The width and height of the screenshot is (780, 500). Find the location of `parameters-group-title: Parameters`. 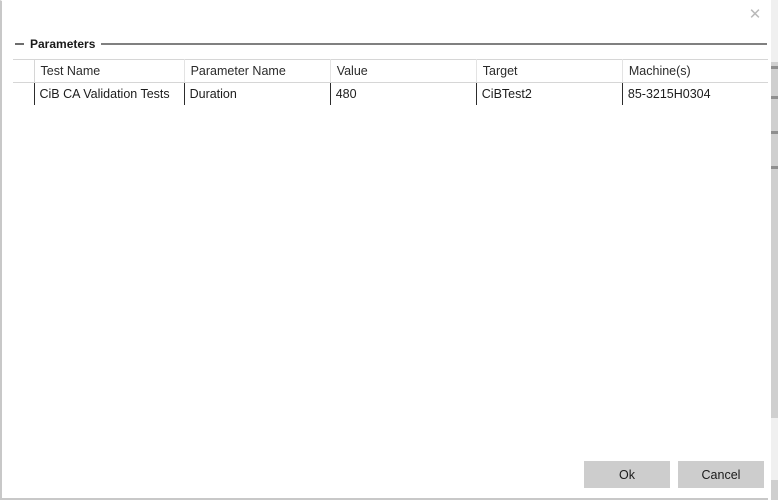

parameters-group-title: Parameters is located at coordinates (63, 44).